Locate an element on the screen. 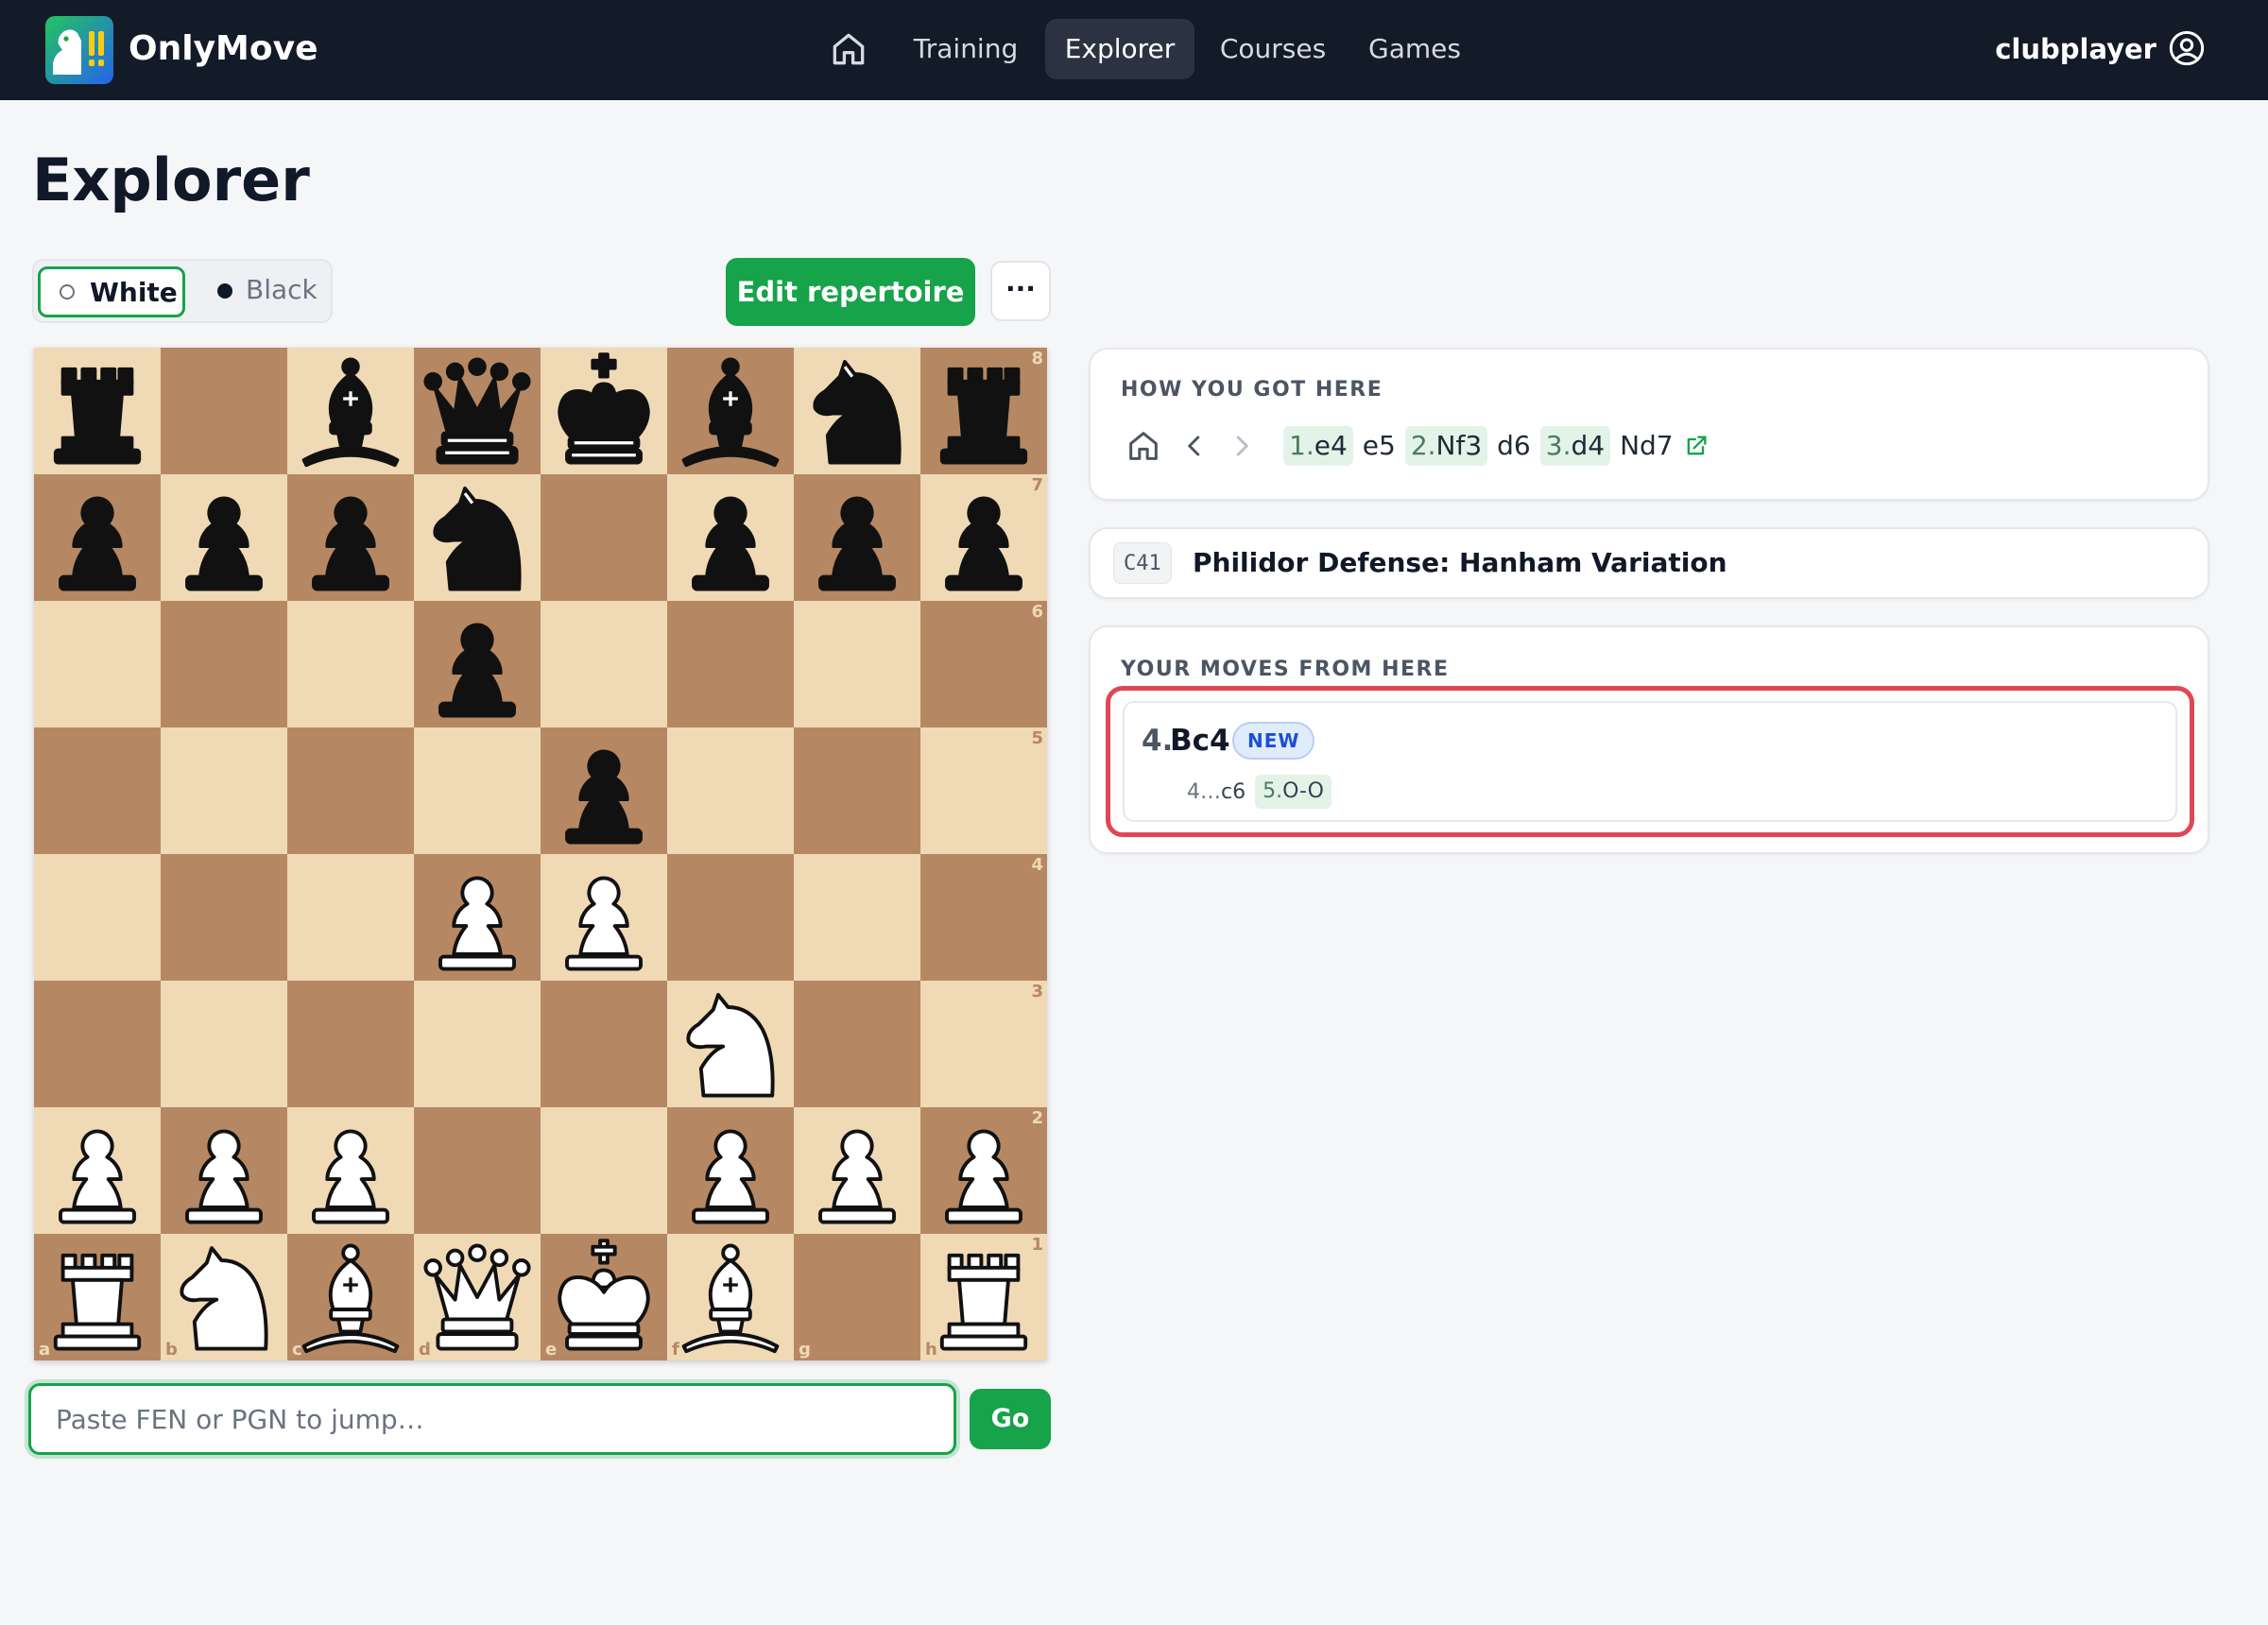  square-c7 is located at coordinates (350, 538).